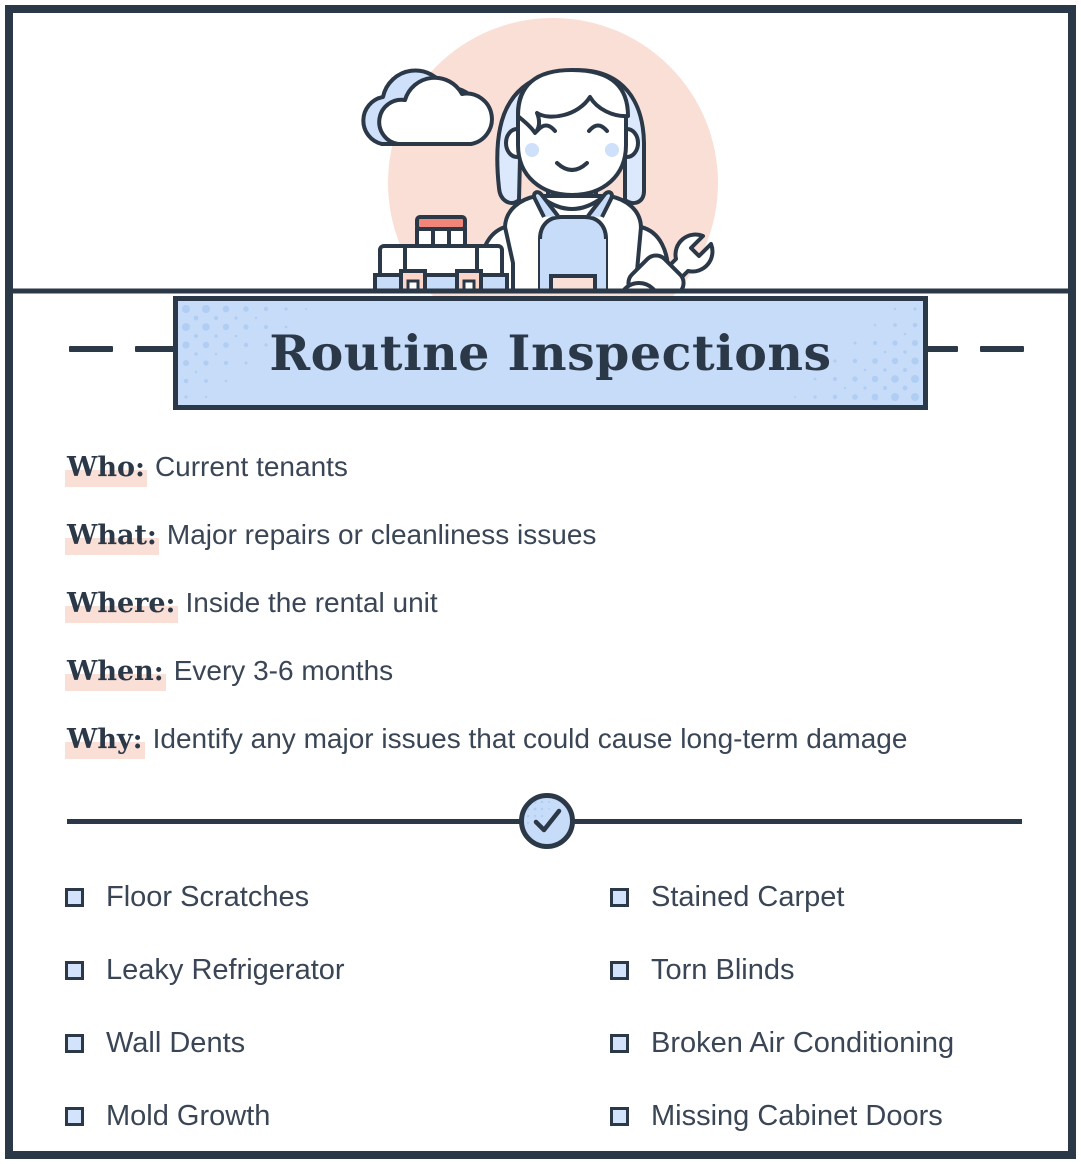 The width and height of the screenshot is (1081, 1164). I want to click on title-banner-zone: Routine Inspections, so click(540, 351).